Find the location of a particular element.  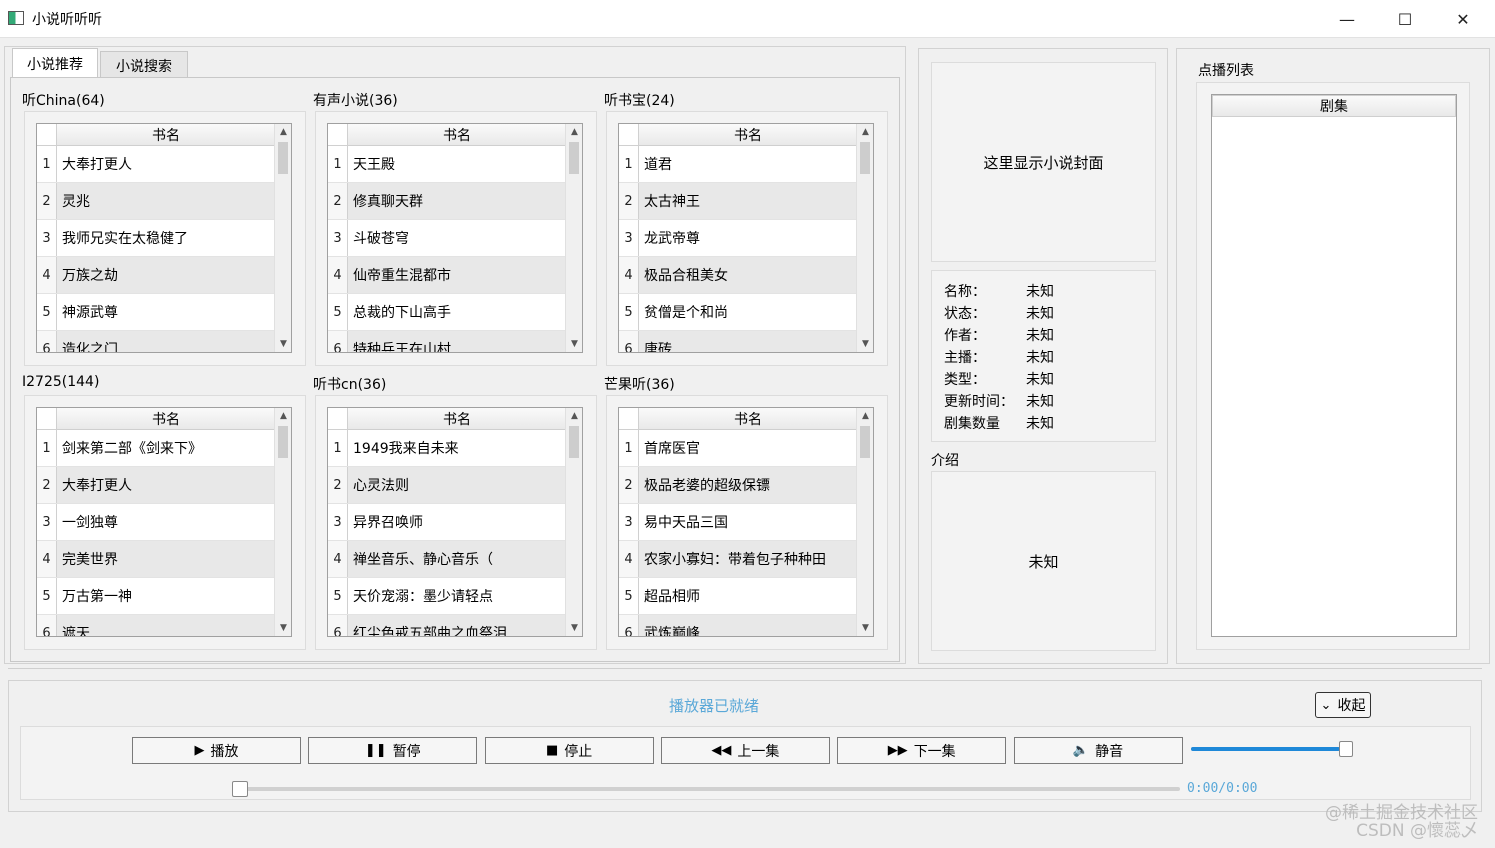

table-row: 6 遮天 is located at coordinates (156, 625).